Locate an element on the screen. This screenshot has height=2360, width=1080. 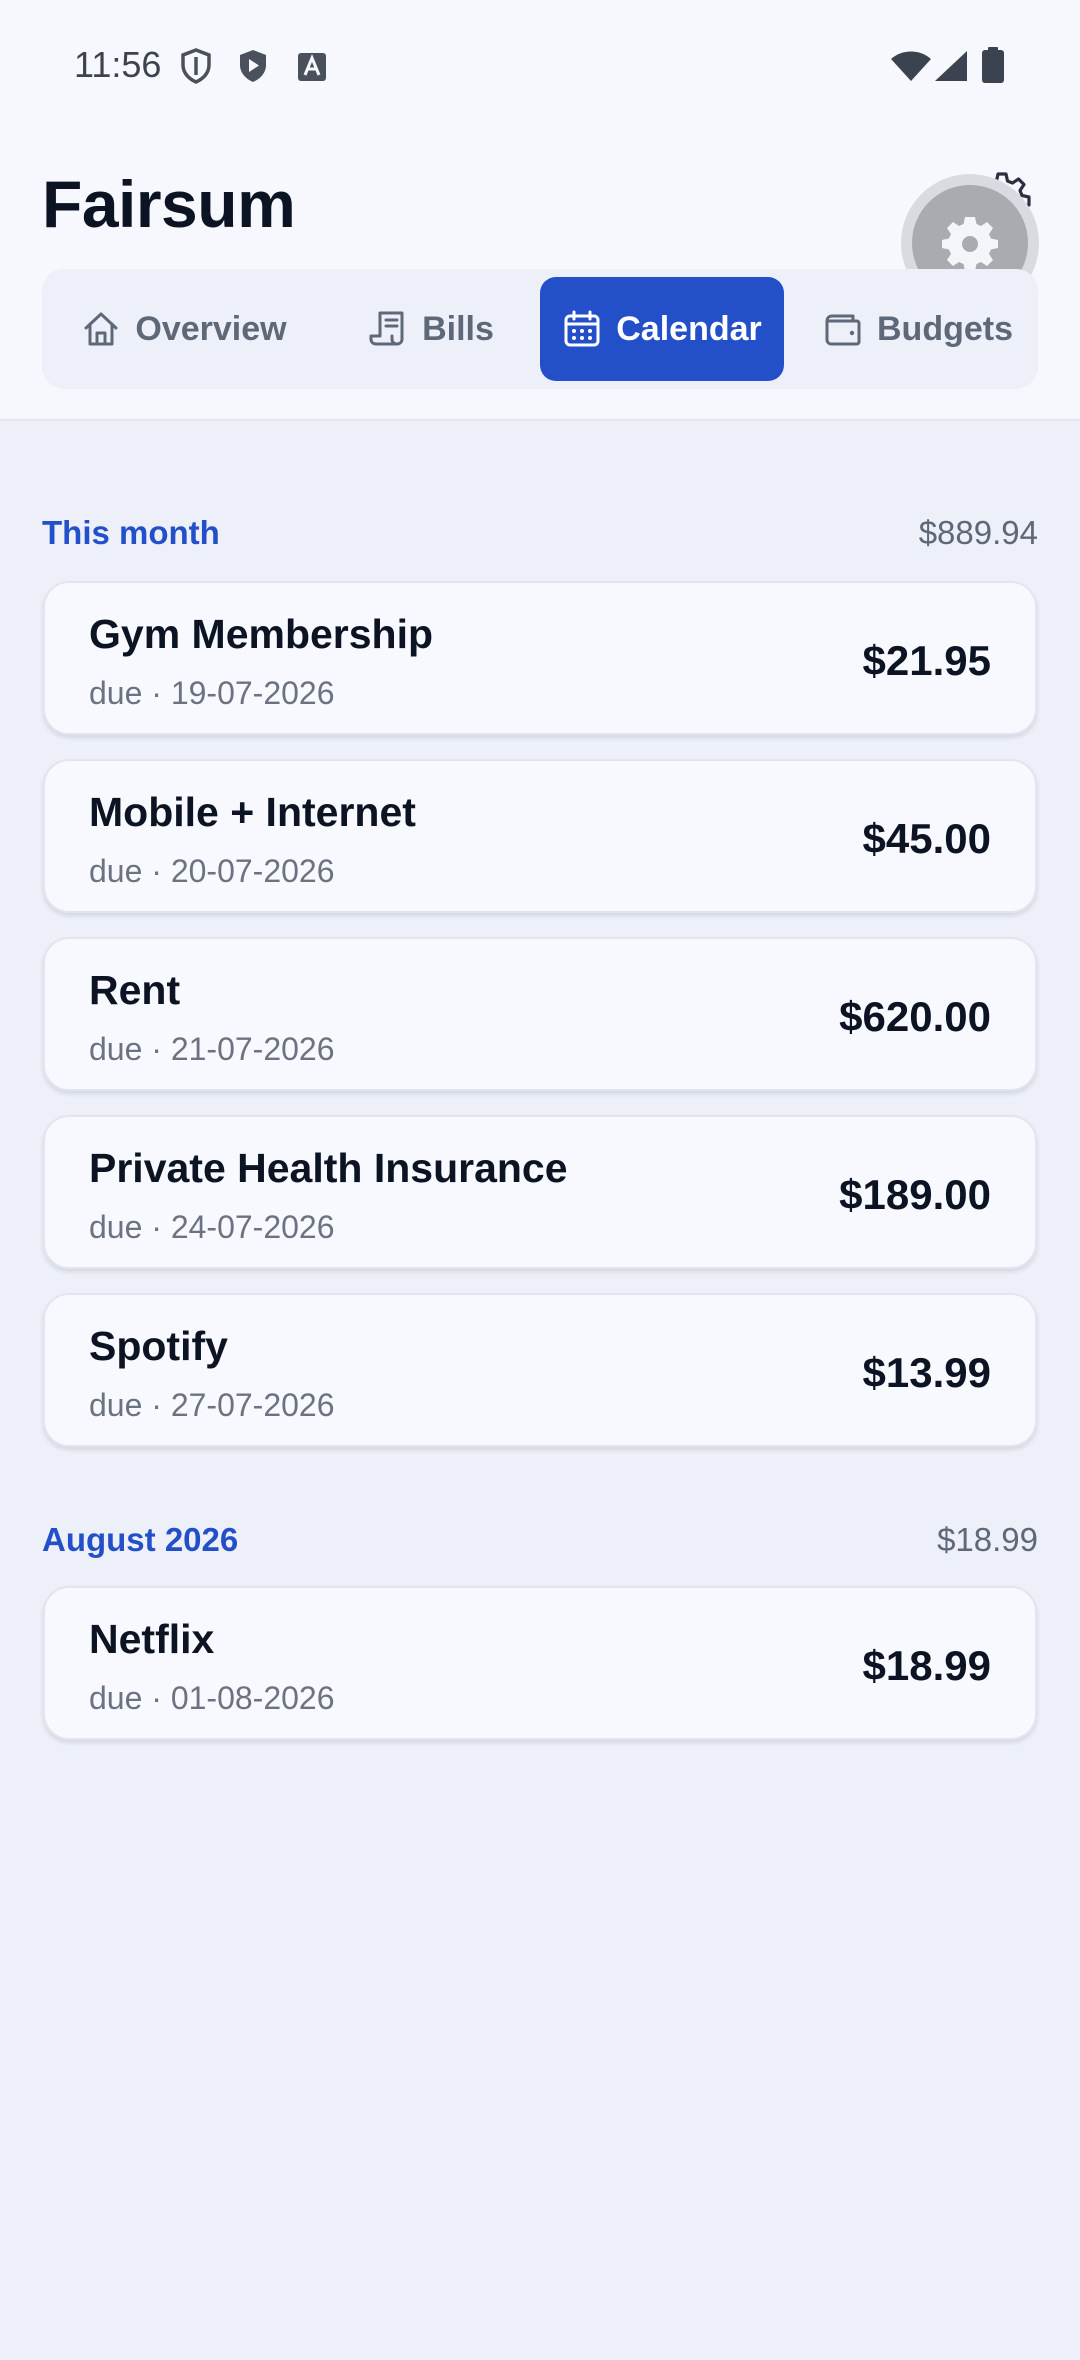
wallet-icon is located at coordinates (843, 330).